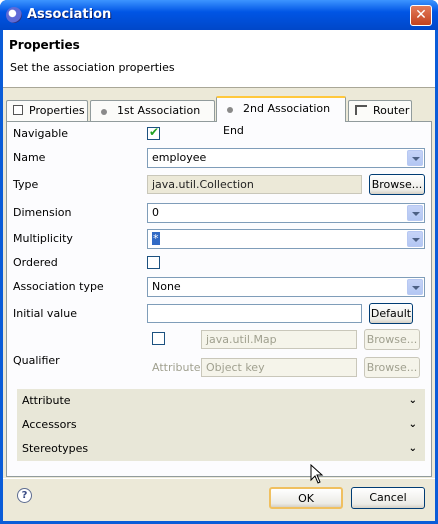 Image resolution: width=438 pixels, height=524 pixels. What do you see at coordinates (286, 213) in the screenshot?
I see `dimension-combo: 0` at bounding box center [286, 213].